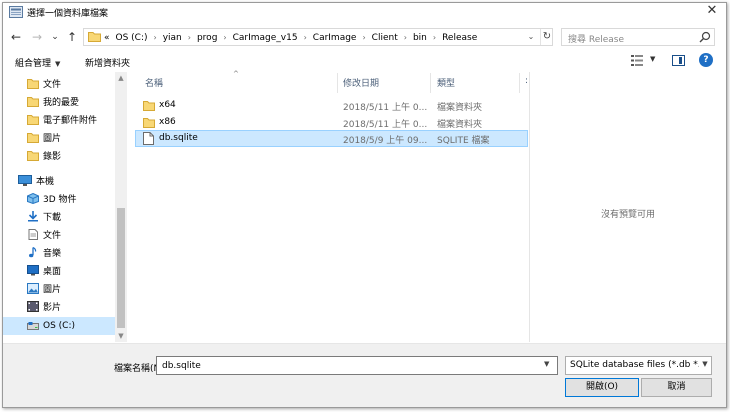  Describe the element at coordinates (546, 37) in the screenshot. I see `refresh-icon: ↻` at that location.